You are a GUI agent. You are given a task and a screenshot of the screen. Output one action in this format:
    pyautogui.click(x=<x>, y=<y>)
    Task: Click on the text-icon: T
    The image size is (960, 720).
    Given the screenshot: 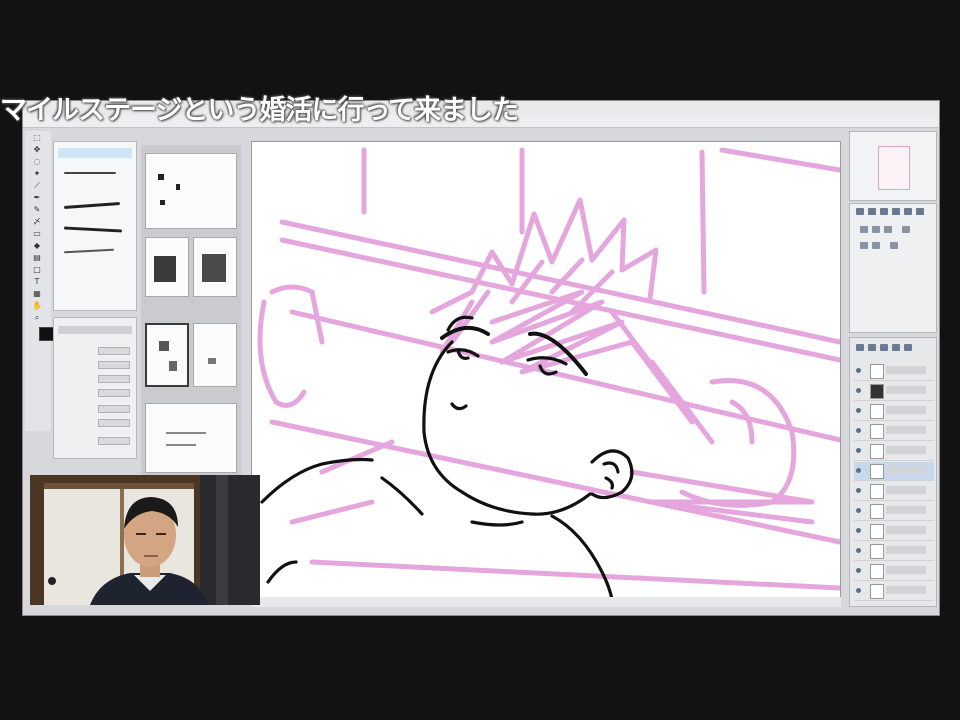 What is the action you would take?
    pyautogui.click(x=37, y=282)
    